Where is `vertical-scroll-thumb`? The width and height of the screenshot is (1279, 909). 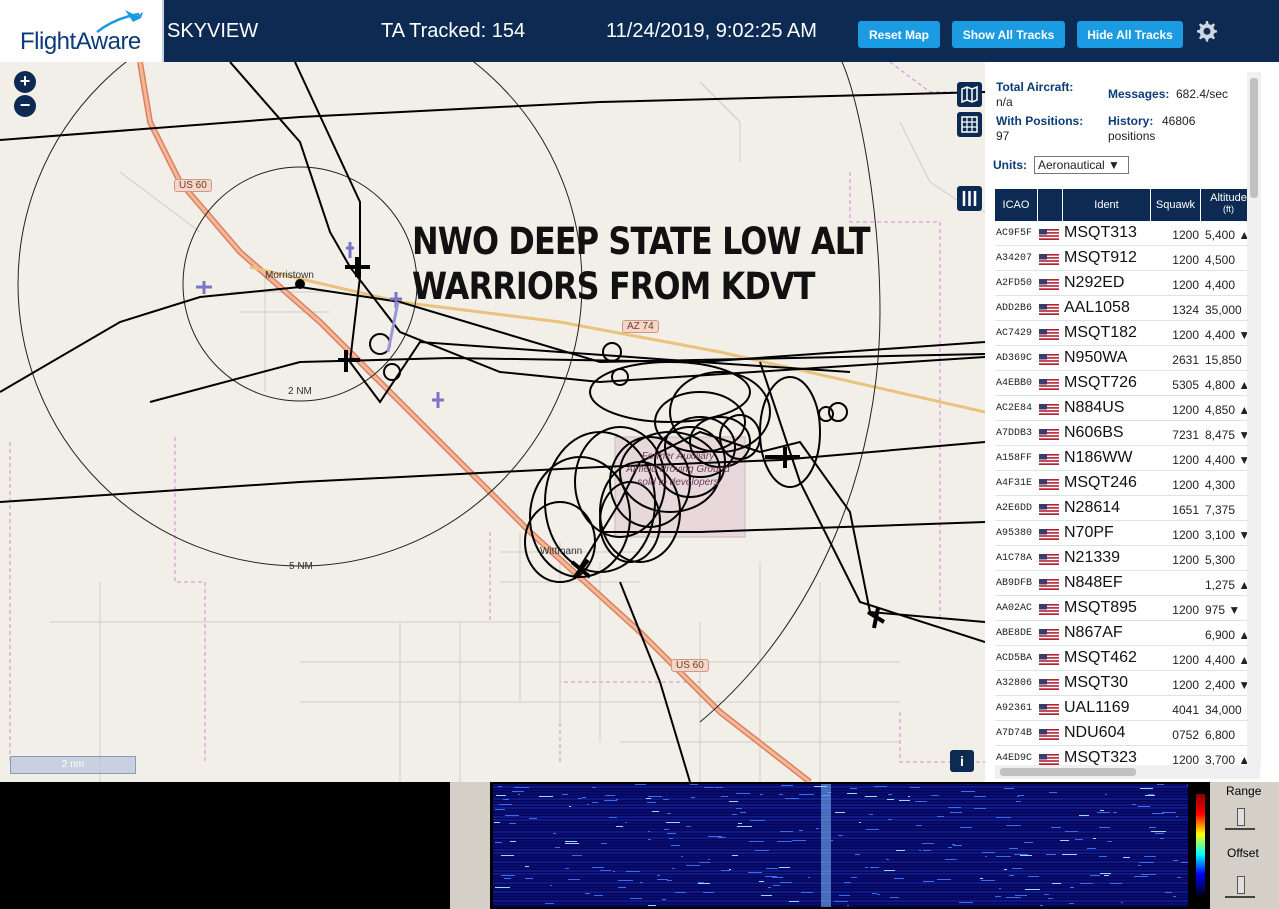 vertical-scroll-thumb is located at coordinates (1254, 138).